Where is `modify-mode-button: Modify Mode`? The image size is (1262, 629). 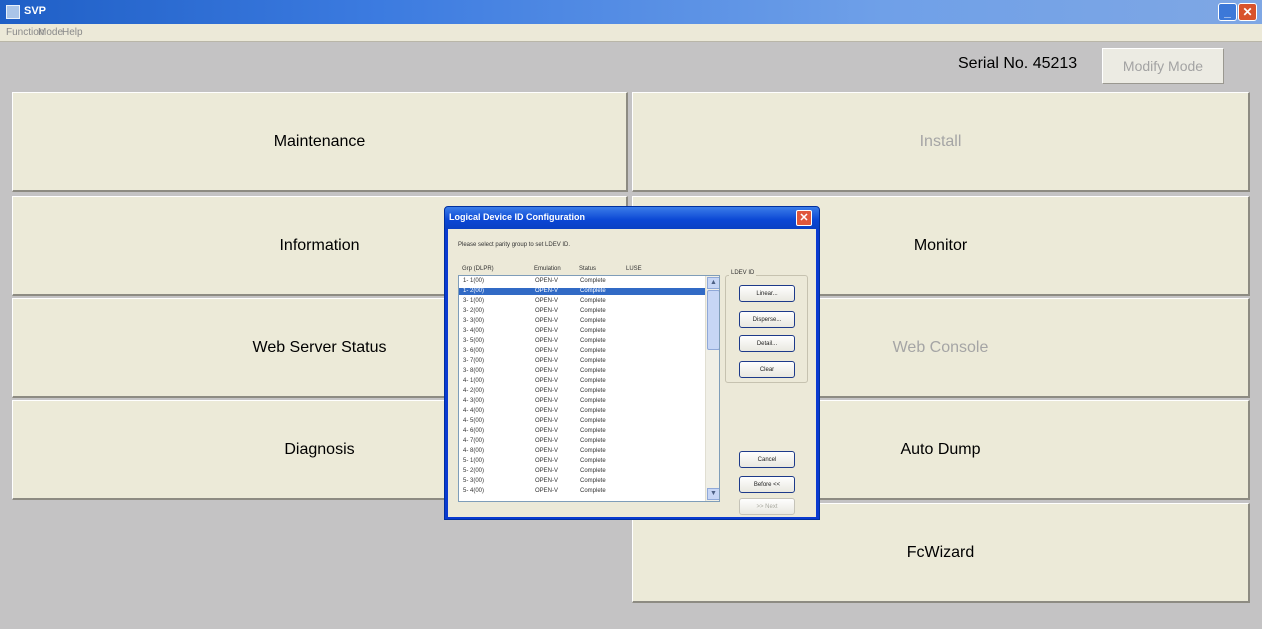
modify-mode-button: Modify Mode is located at coordinates (1163, 66).